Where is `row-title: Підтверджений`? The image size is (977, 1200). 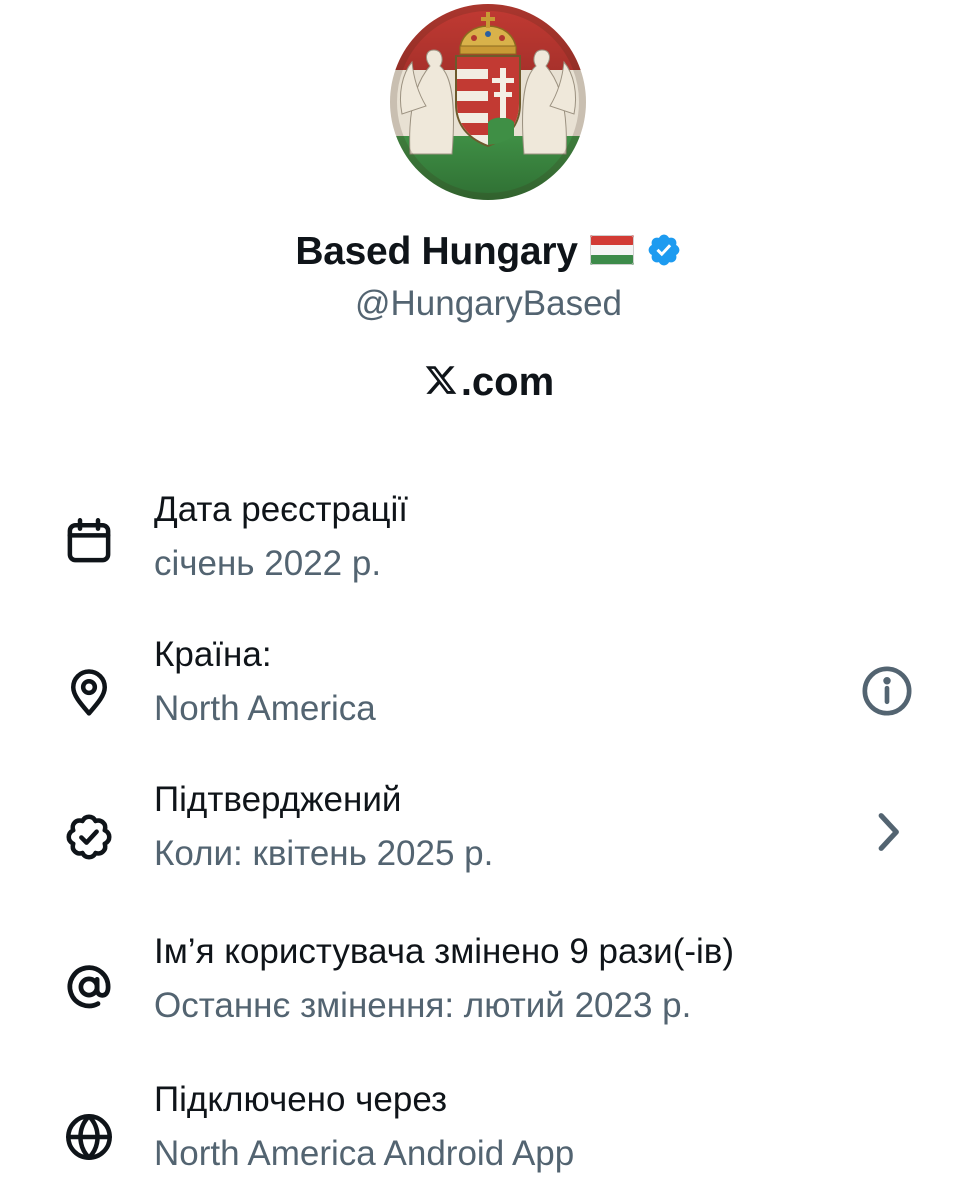 row-title: Підтверджений is located at coordinates (278, 799).